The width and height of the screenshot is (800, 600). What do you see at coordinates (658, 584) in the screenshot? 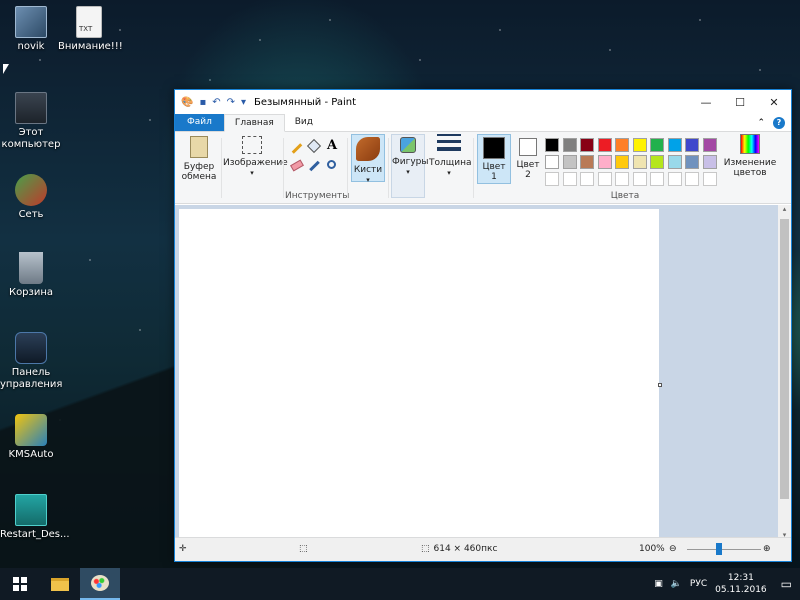
I see `network-status-icon: ▣` at bounding box center [658, 584].